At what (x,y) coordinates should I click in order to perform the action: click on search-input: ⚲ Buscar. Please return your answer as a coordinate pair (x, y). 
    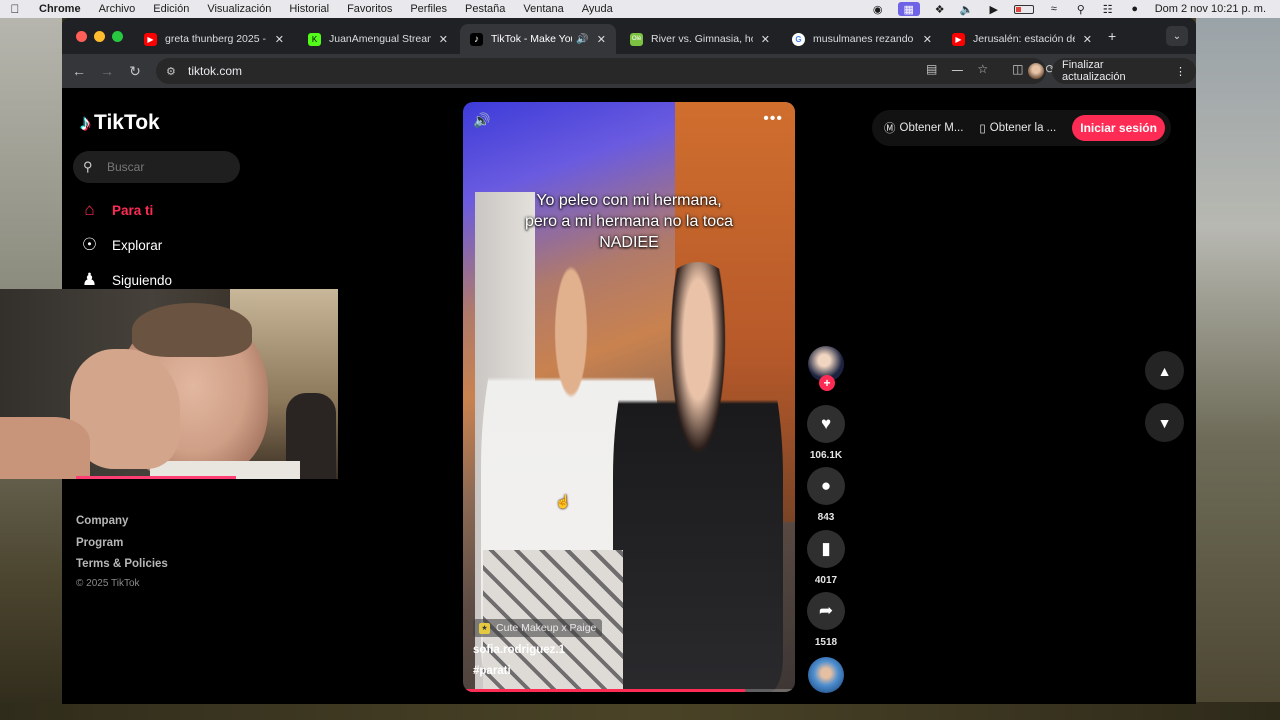
    Looking at the image, I should click on (156, 167).